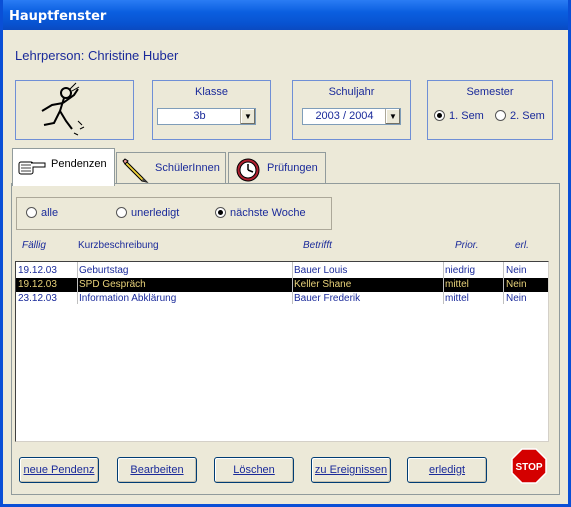 Image resolution: width=571 pixels, height=507 pixels. I want to click on filter-radio-alle: alle, so click(42, 213).